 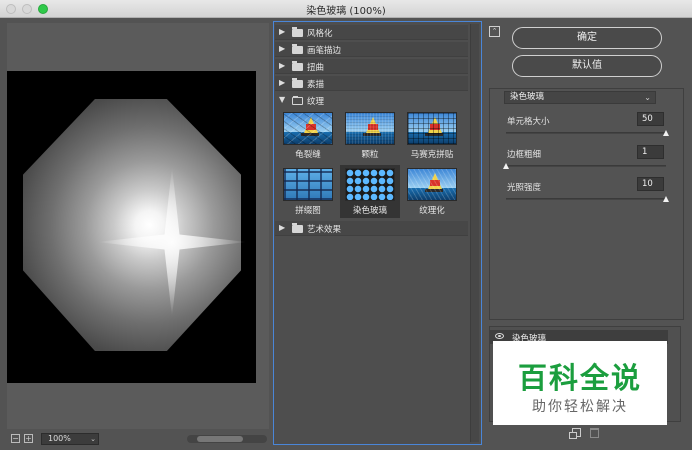 What do you see at coordinates (432, 211) in the screenshot?
I see `thumb-label: 纹理化` at bounding box center [432, 211].